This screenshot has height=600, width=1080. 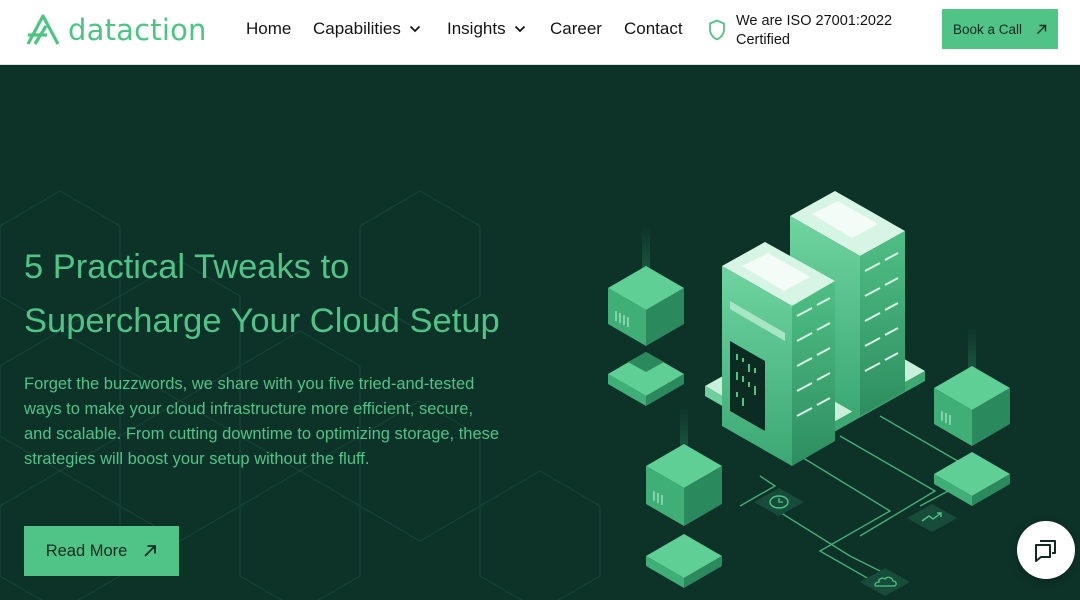 I want to click on nav-home: Home, so click(x=268, y=29).